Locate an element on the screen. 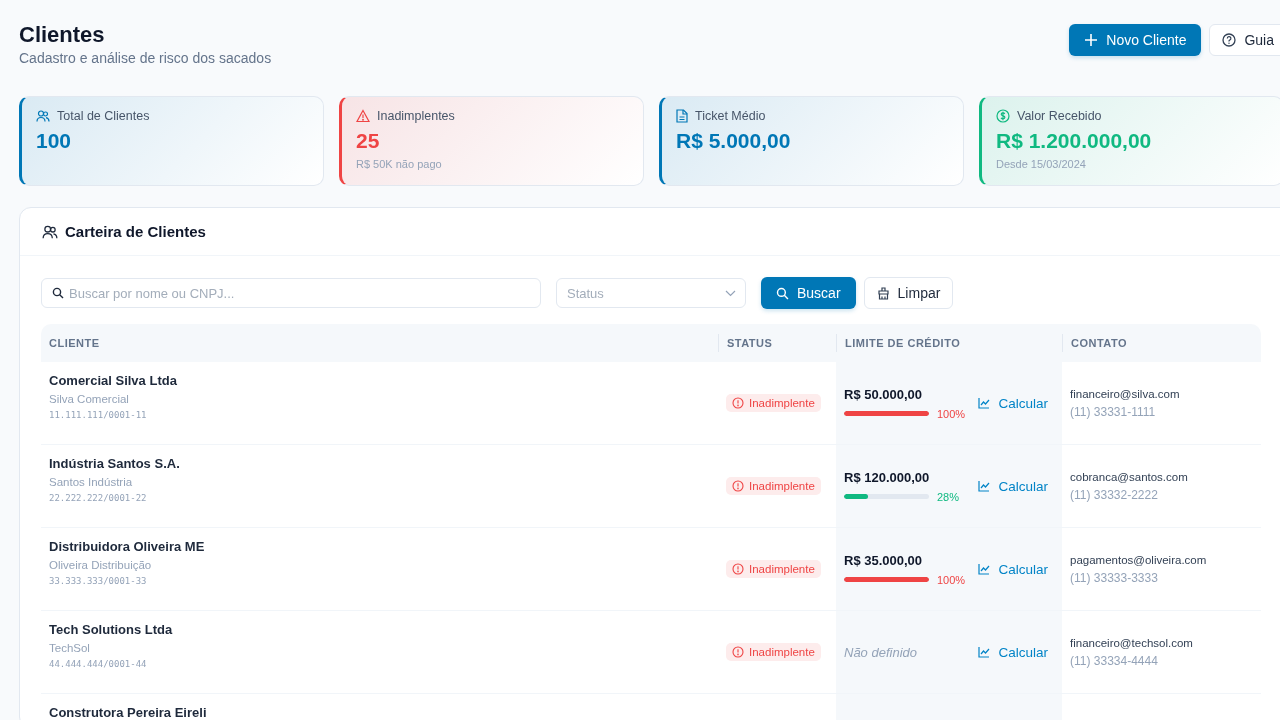  chevron-down-icon is located at coordinates (730, 293).